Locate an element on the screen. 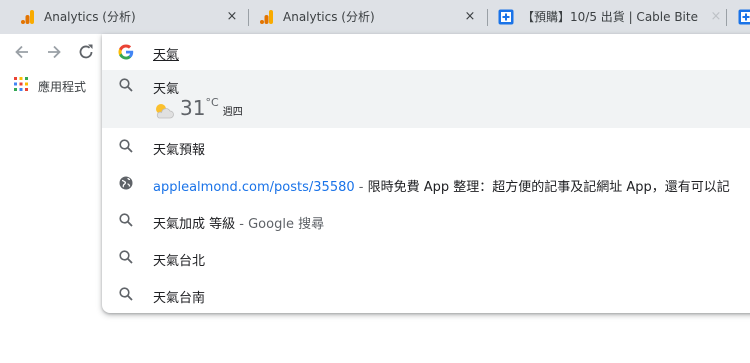 This screenshot has width=750, height=363. suggestion-source: Google 搜尋 is located at coordinates (286, 224).